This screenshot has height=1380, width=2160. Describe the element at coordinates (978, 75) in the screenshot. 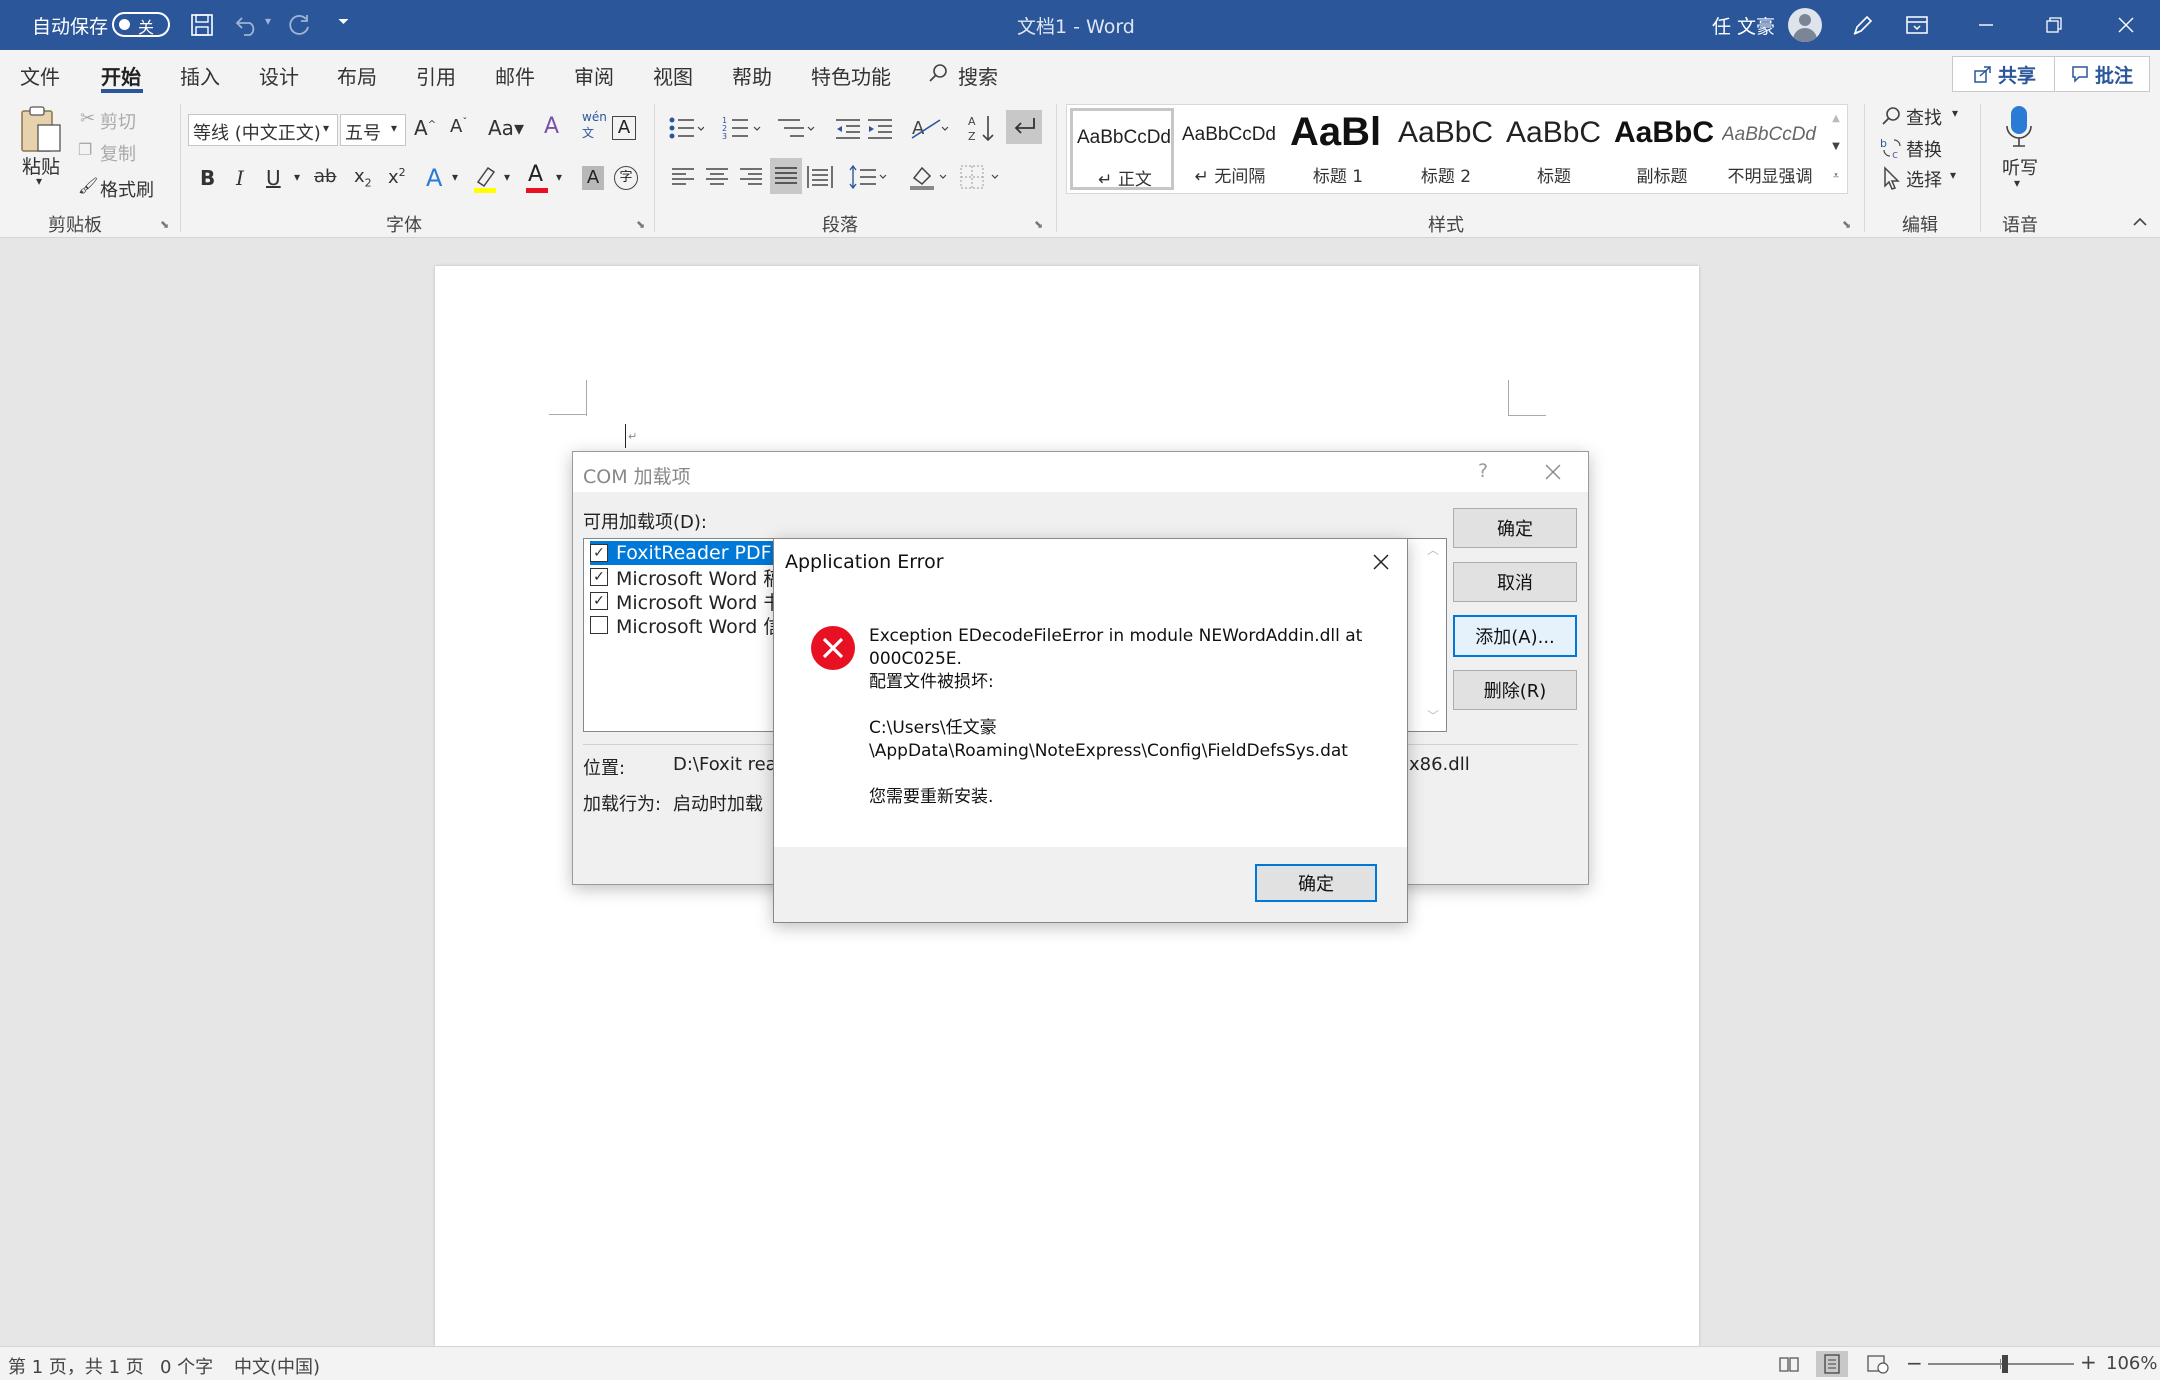

I see `search-label: 搜索` at that location.